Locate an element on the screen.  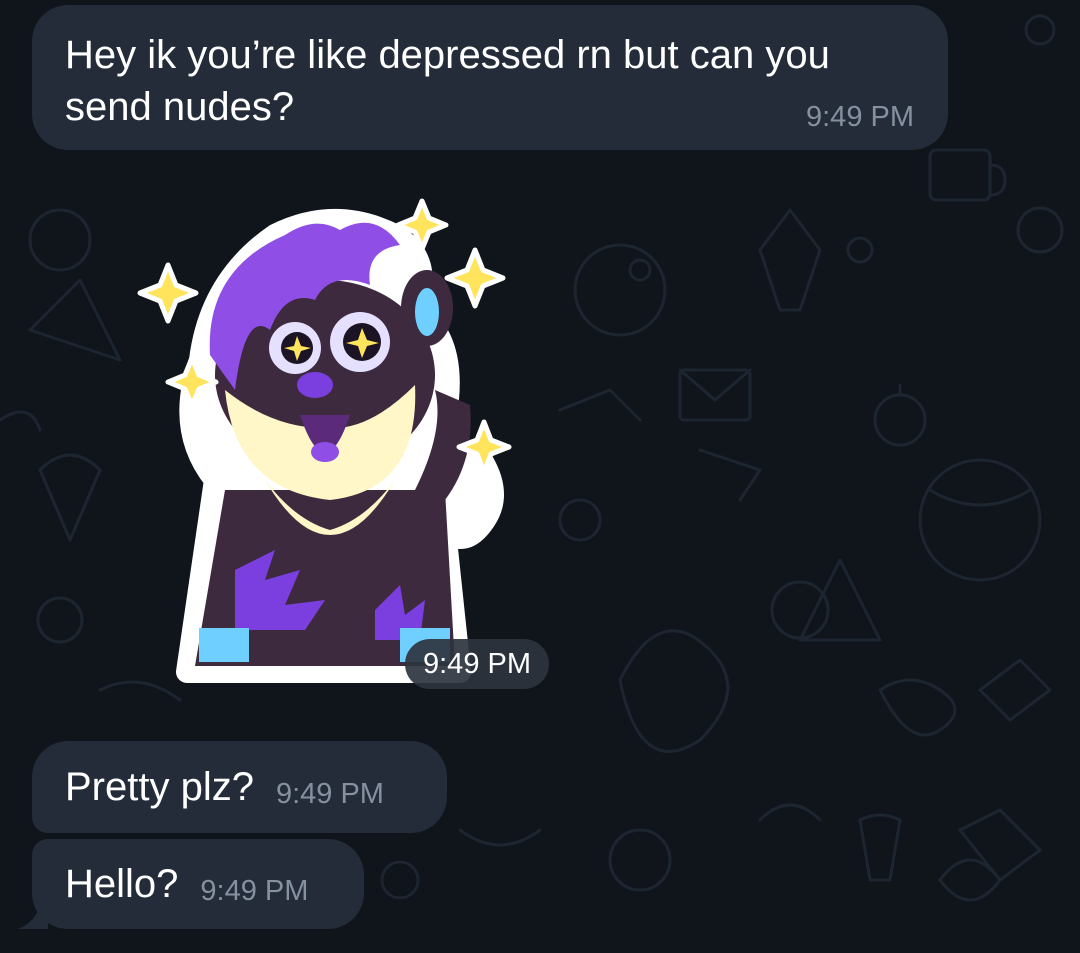
message-text: Hello? is located at coordinates (122, 884).